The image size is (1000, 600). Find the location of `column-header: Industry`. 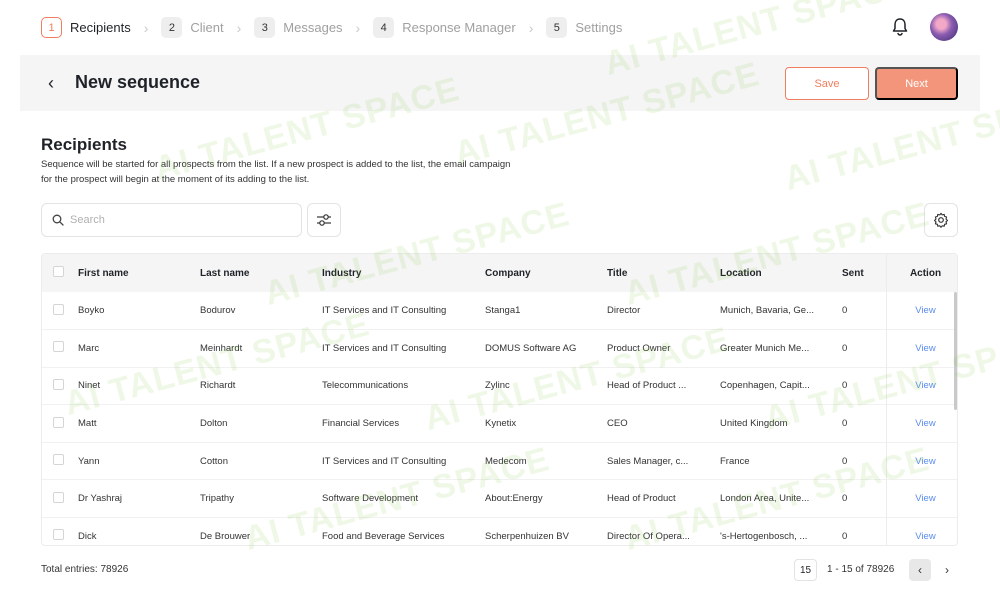

column-header: Industry is located at coordinates (403, 273).